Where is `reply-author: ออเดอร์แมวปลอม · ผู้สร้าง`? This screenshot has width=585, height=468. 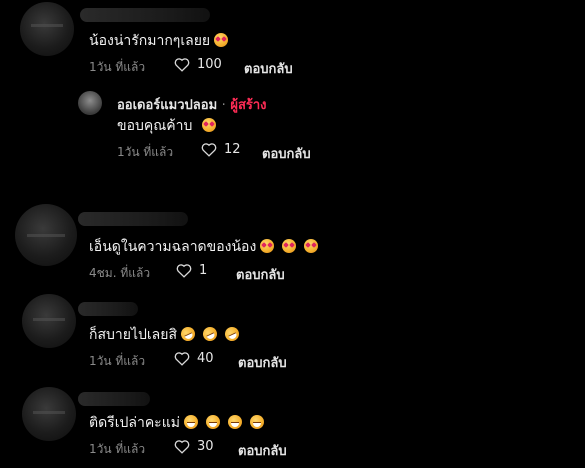 reply-author: ออเดอร์แมวปลอม · ผู้สร้าง is located at coordinates (192, 104).